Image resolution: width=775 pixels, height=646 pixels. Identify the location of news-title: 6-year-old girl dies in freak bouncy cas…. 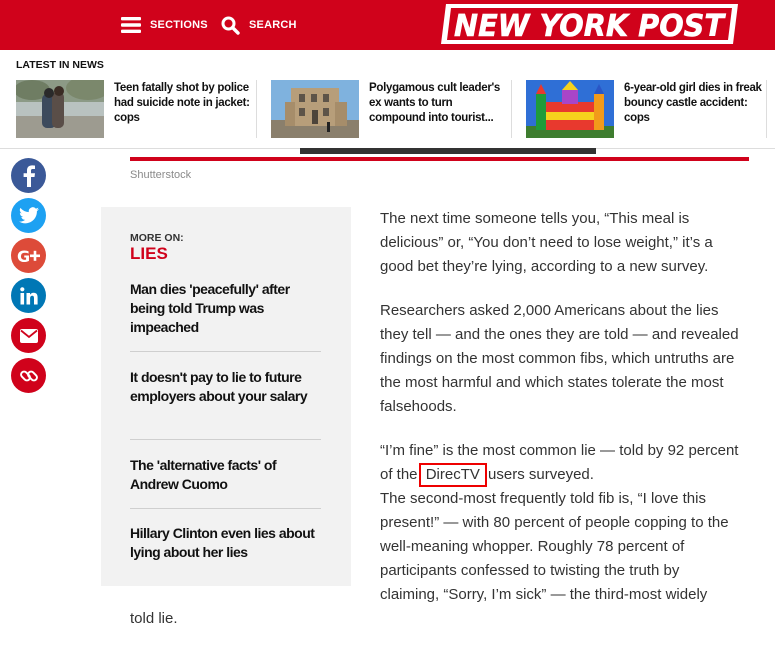
(695, 103).